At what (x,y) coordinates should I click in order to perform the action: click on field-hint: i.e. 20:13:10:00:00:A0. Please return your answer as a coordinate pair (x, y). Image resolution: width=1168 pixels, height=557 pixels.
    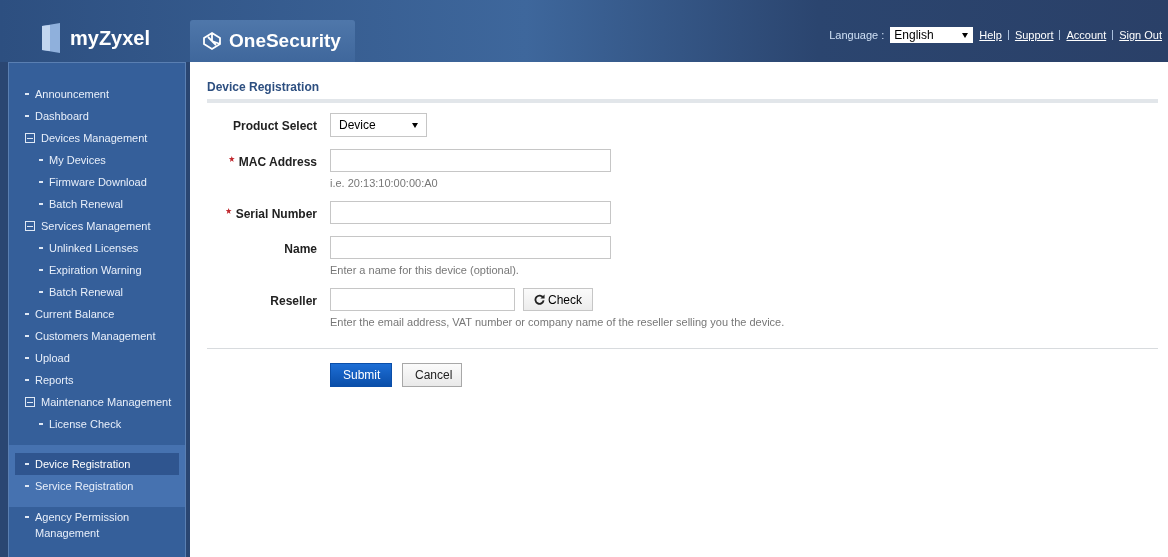
    Looking at the image, I should click on (384, 183).